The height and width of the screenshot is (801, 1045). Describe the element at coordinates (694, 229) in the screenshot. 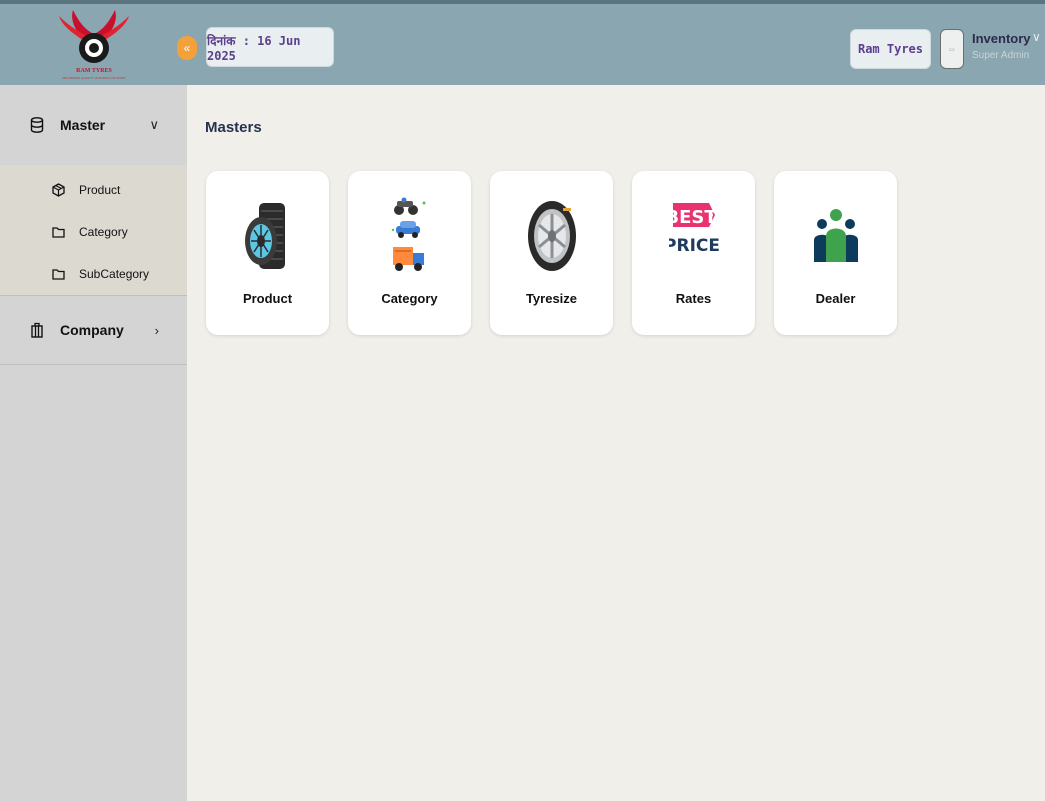

I see `best-price-icon: BEST PRICE` at that location.